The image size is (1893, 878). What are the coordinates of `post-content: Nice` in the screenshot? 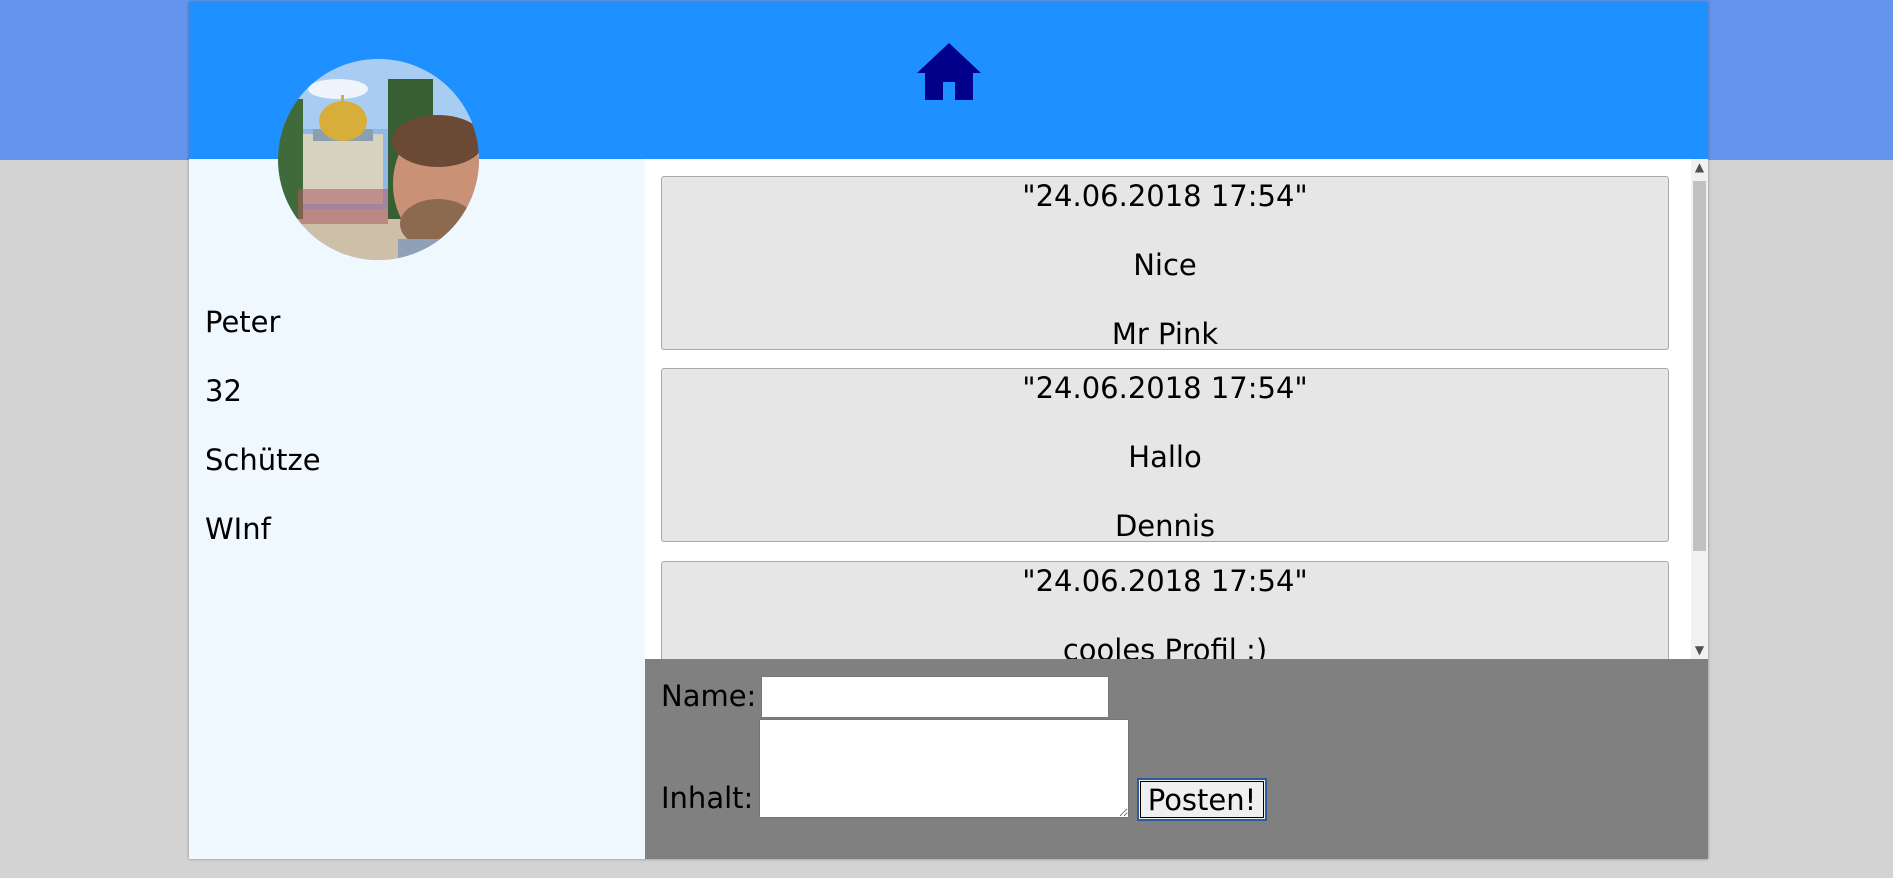 It's located at (1165, 265).